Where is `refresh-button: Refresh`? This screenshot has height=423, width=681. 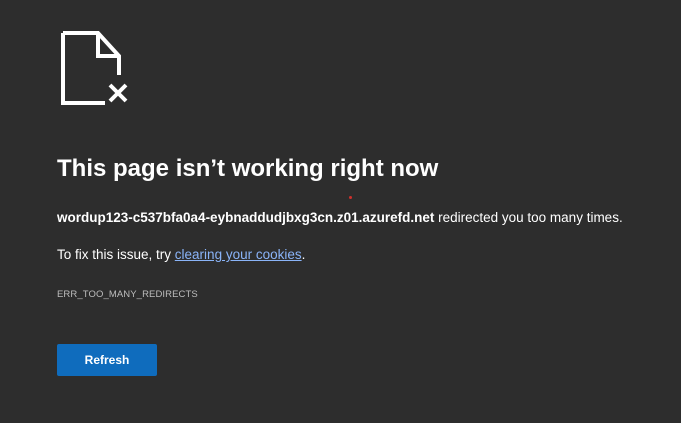
refresh-button: Refresh is located at coordinates (107, 360).